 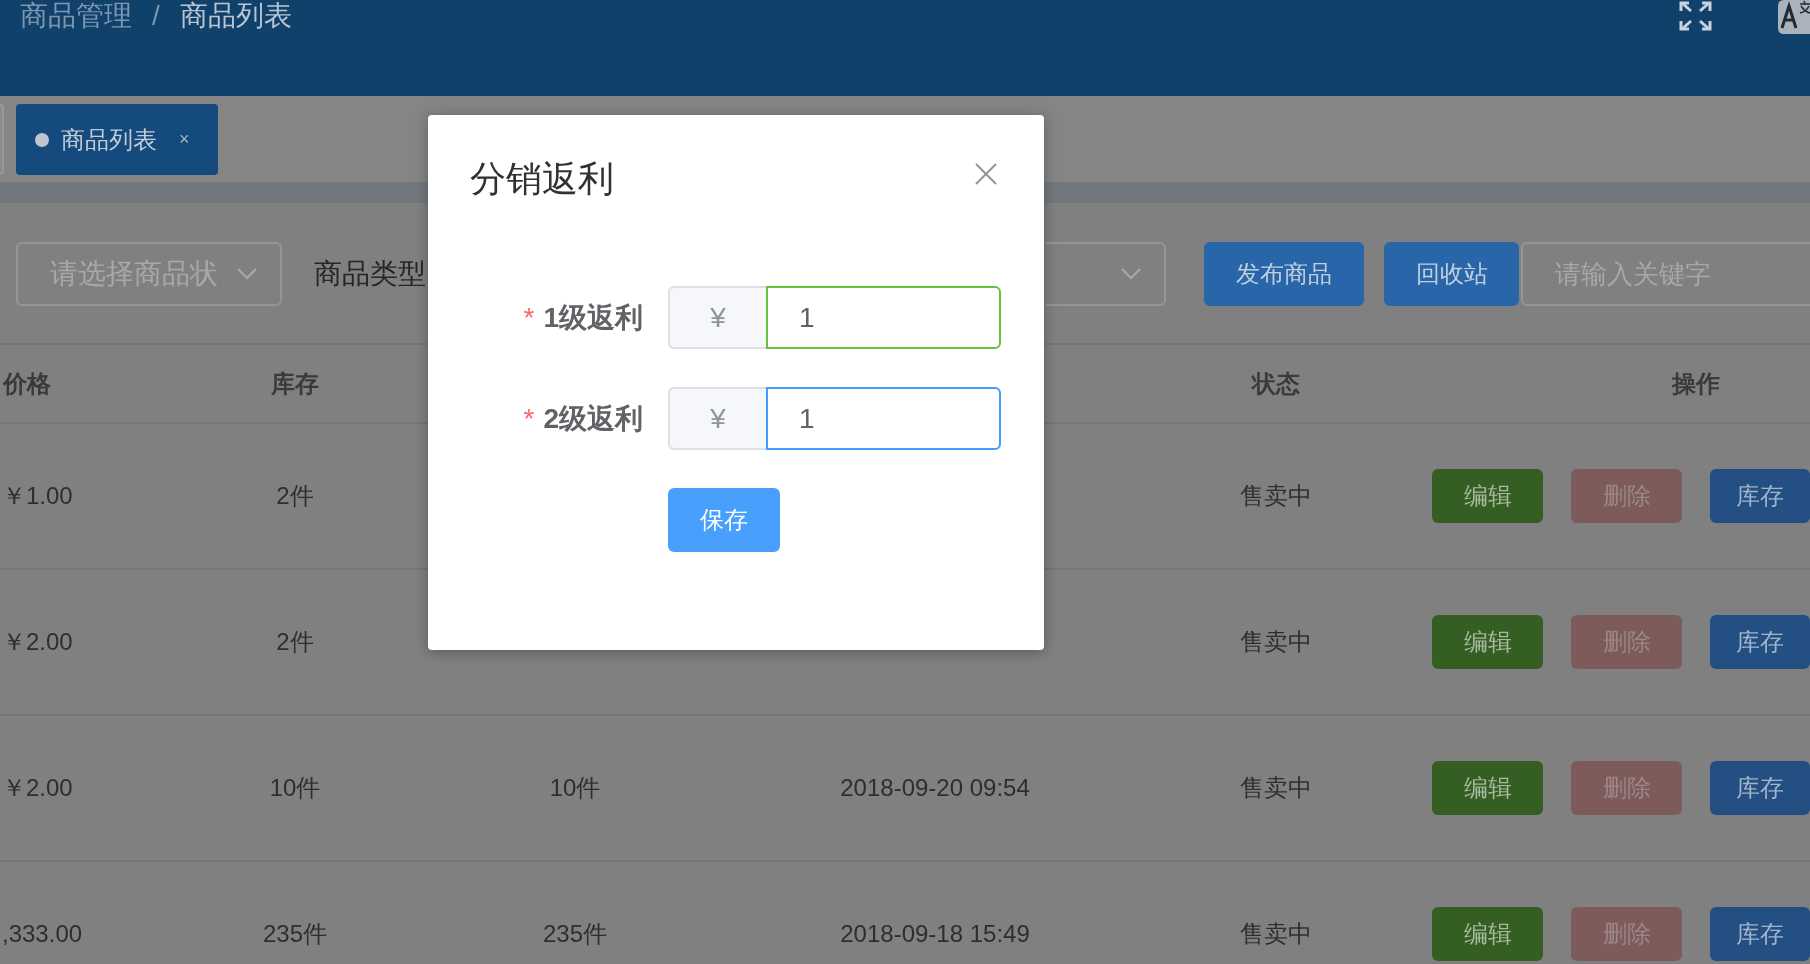 I want to click on dot-icon, so click(x=42, y=139).